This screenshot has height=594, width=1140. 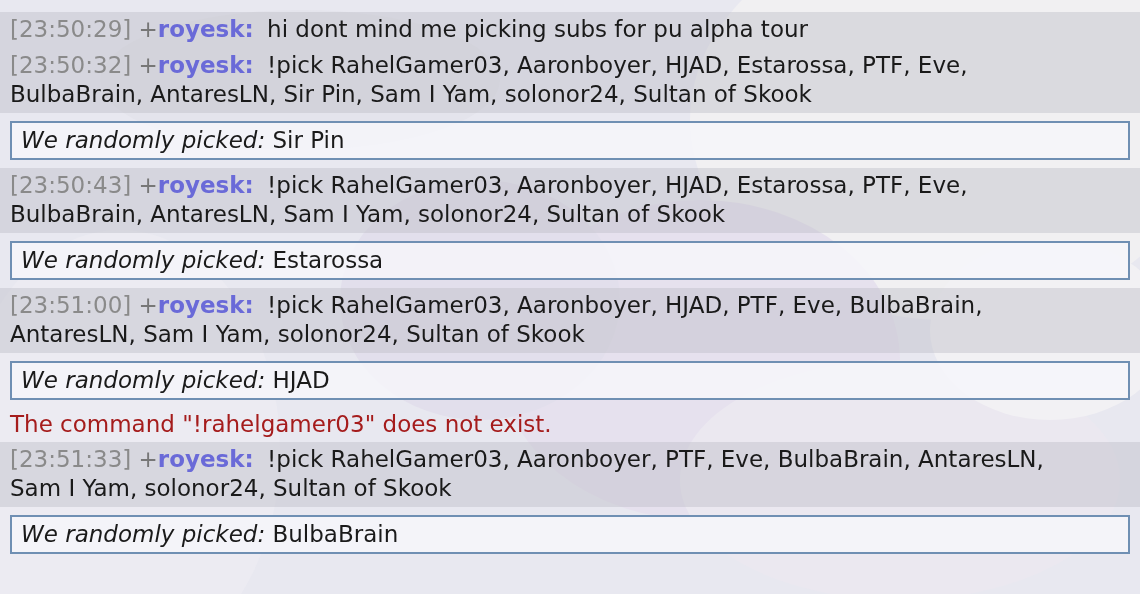 I want to click on timestamp: [23:51:33], so click(x=71, y=459).